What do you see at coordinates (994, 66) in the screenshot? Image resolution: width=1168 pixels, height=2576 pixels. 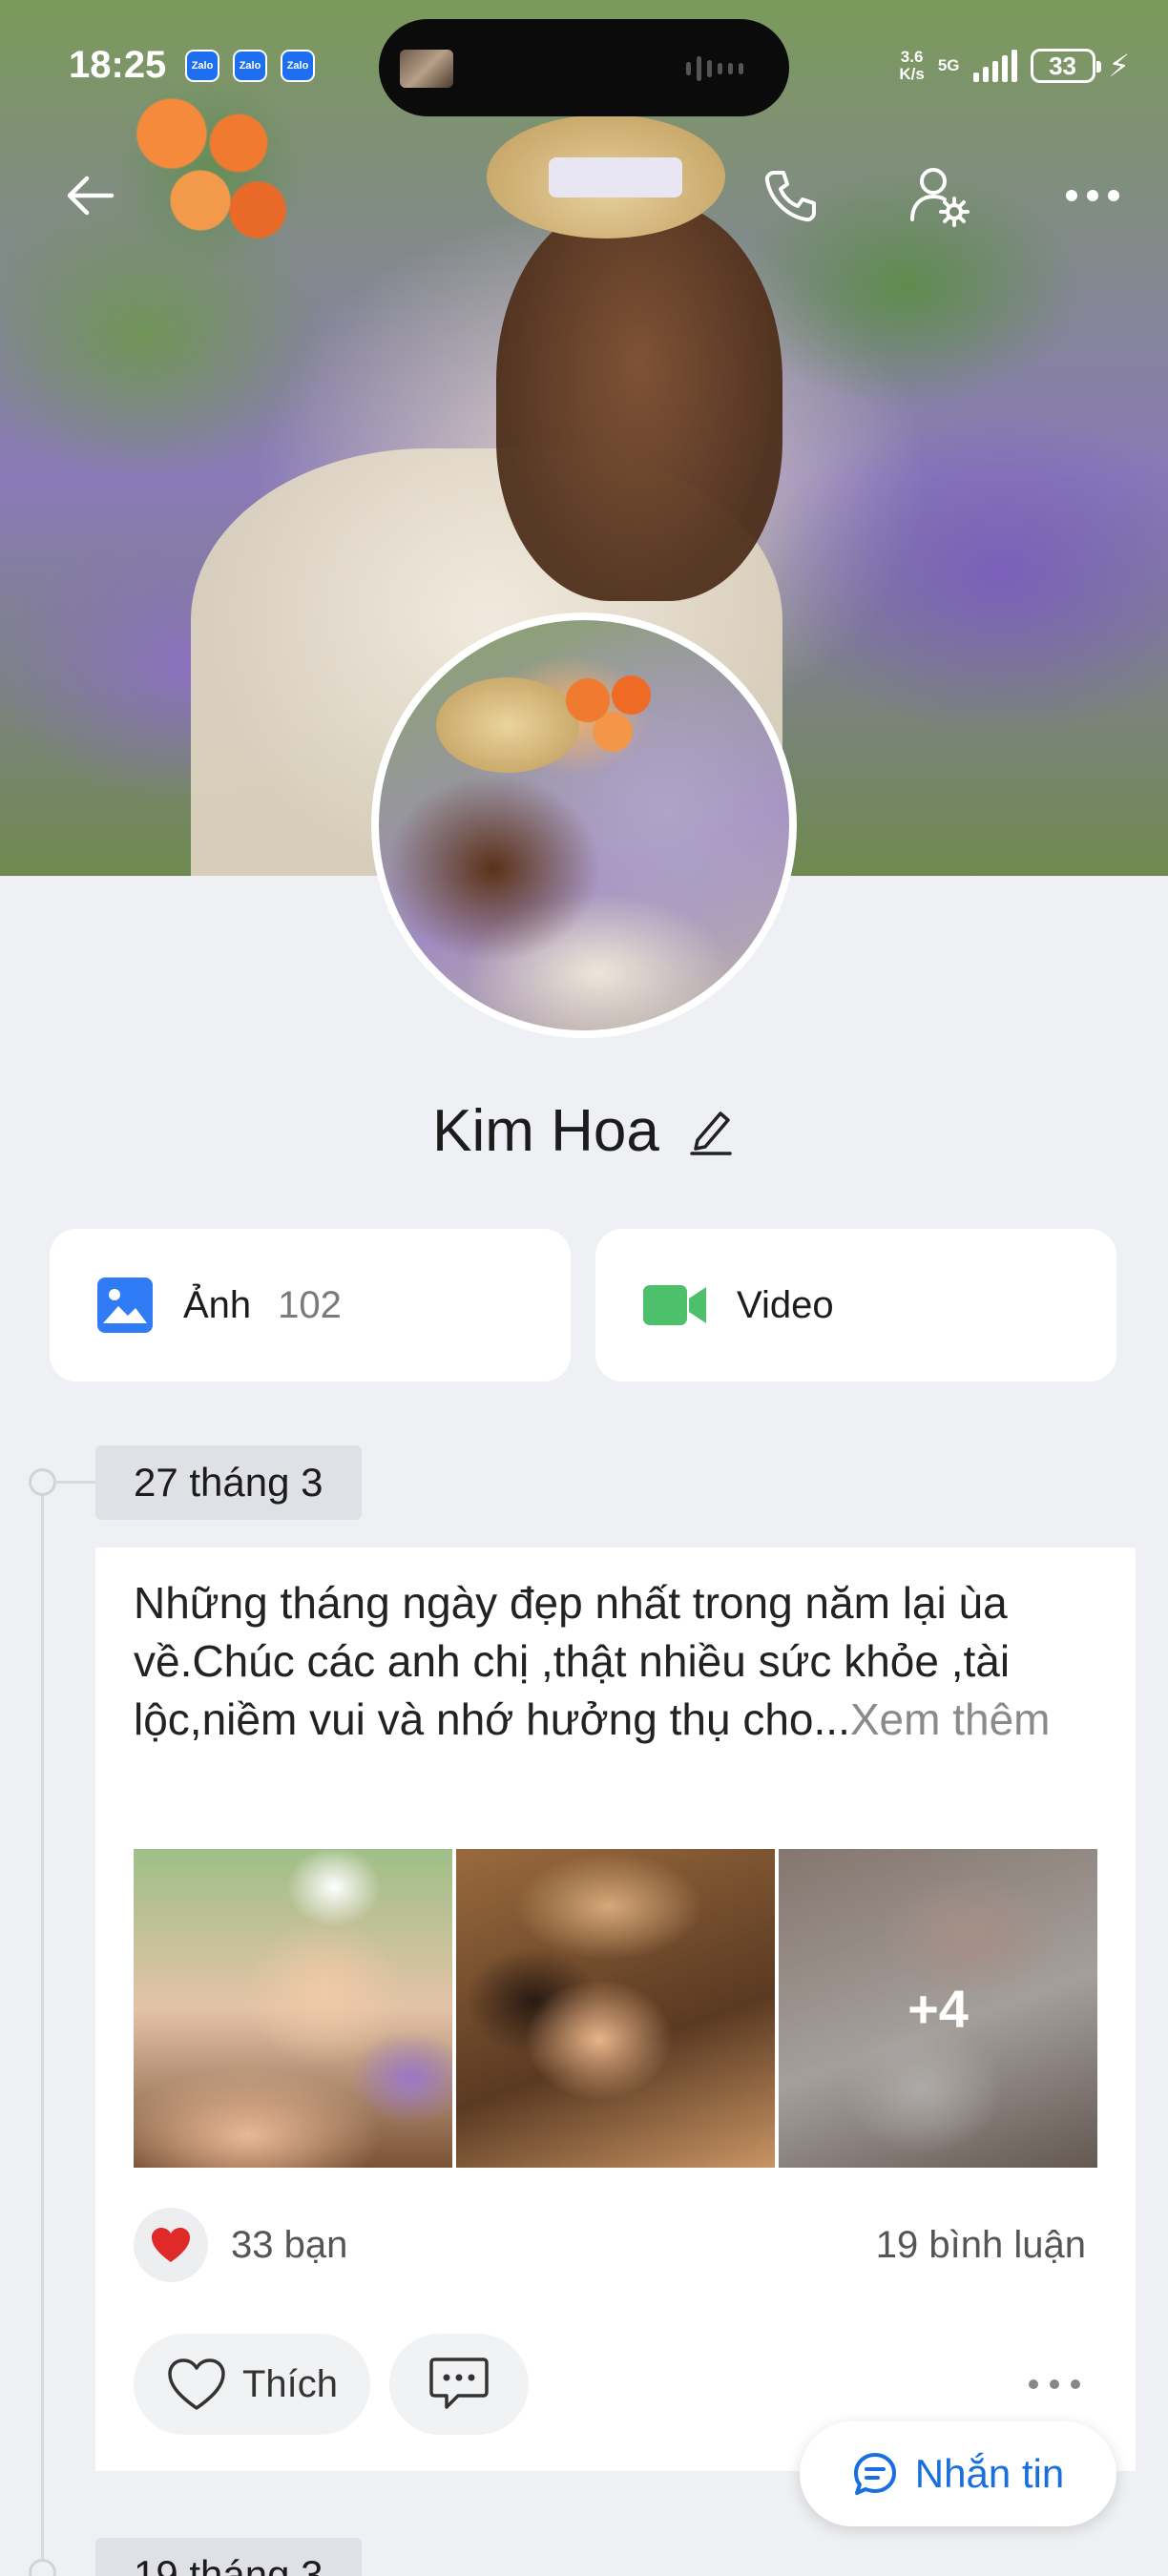 I see `signal-icon` at bounding box center [994, 66].